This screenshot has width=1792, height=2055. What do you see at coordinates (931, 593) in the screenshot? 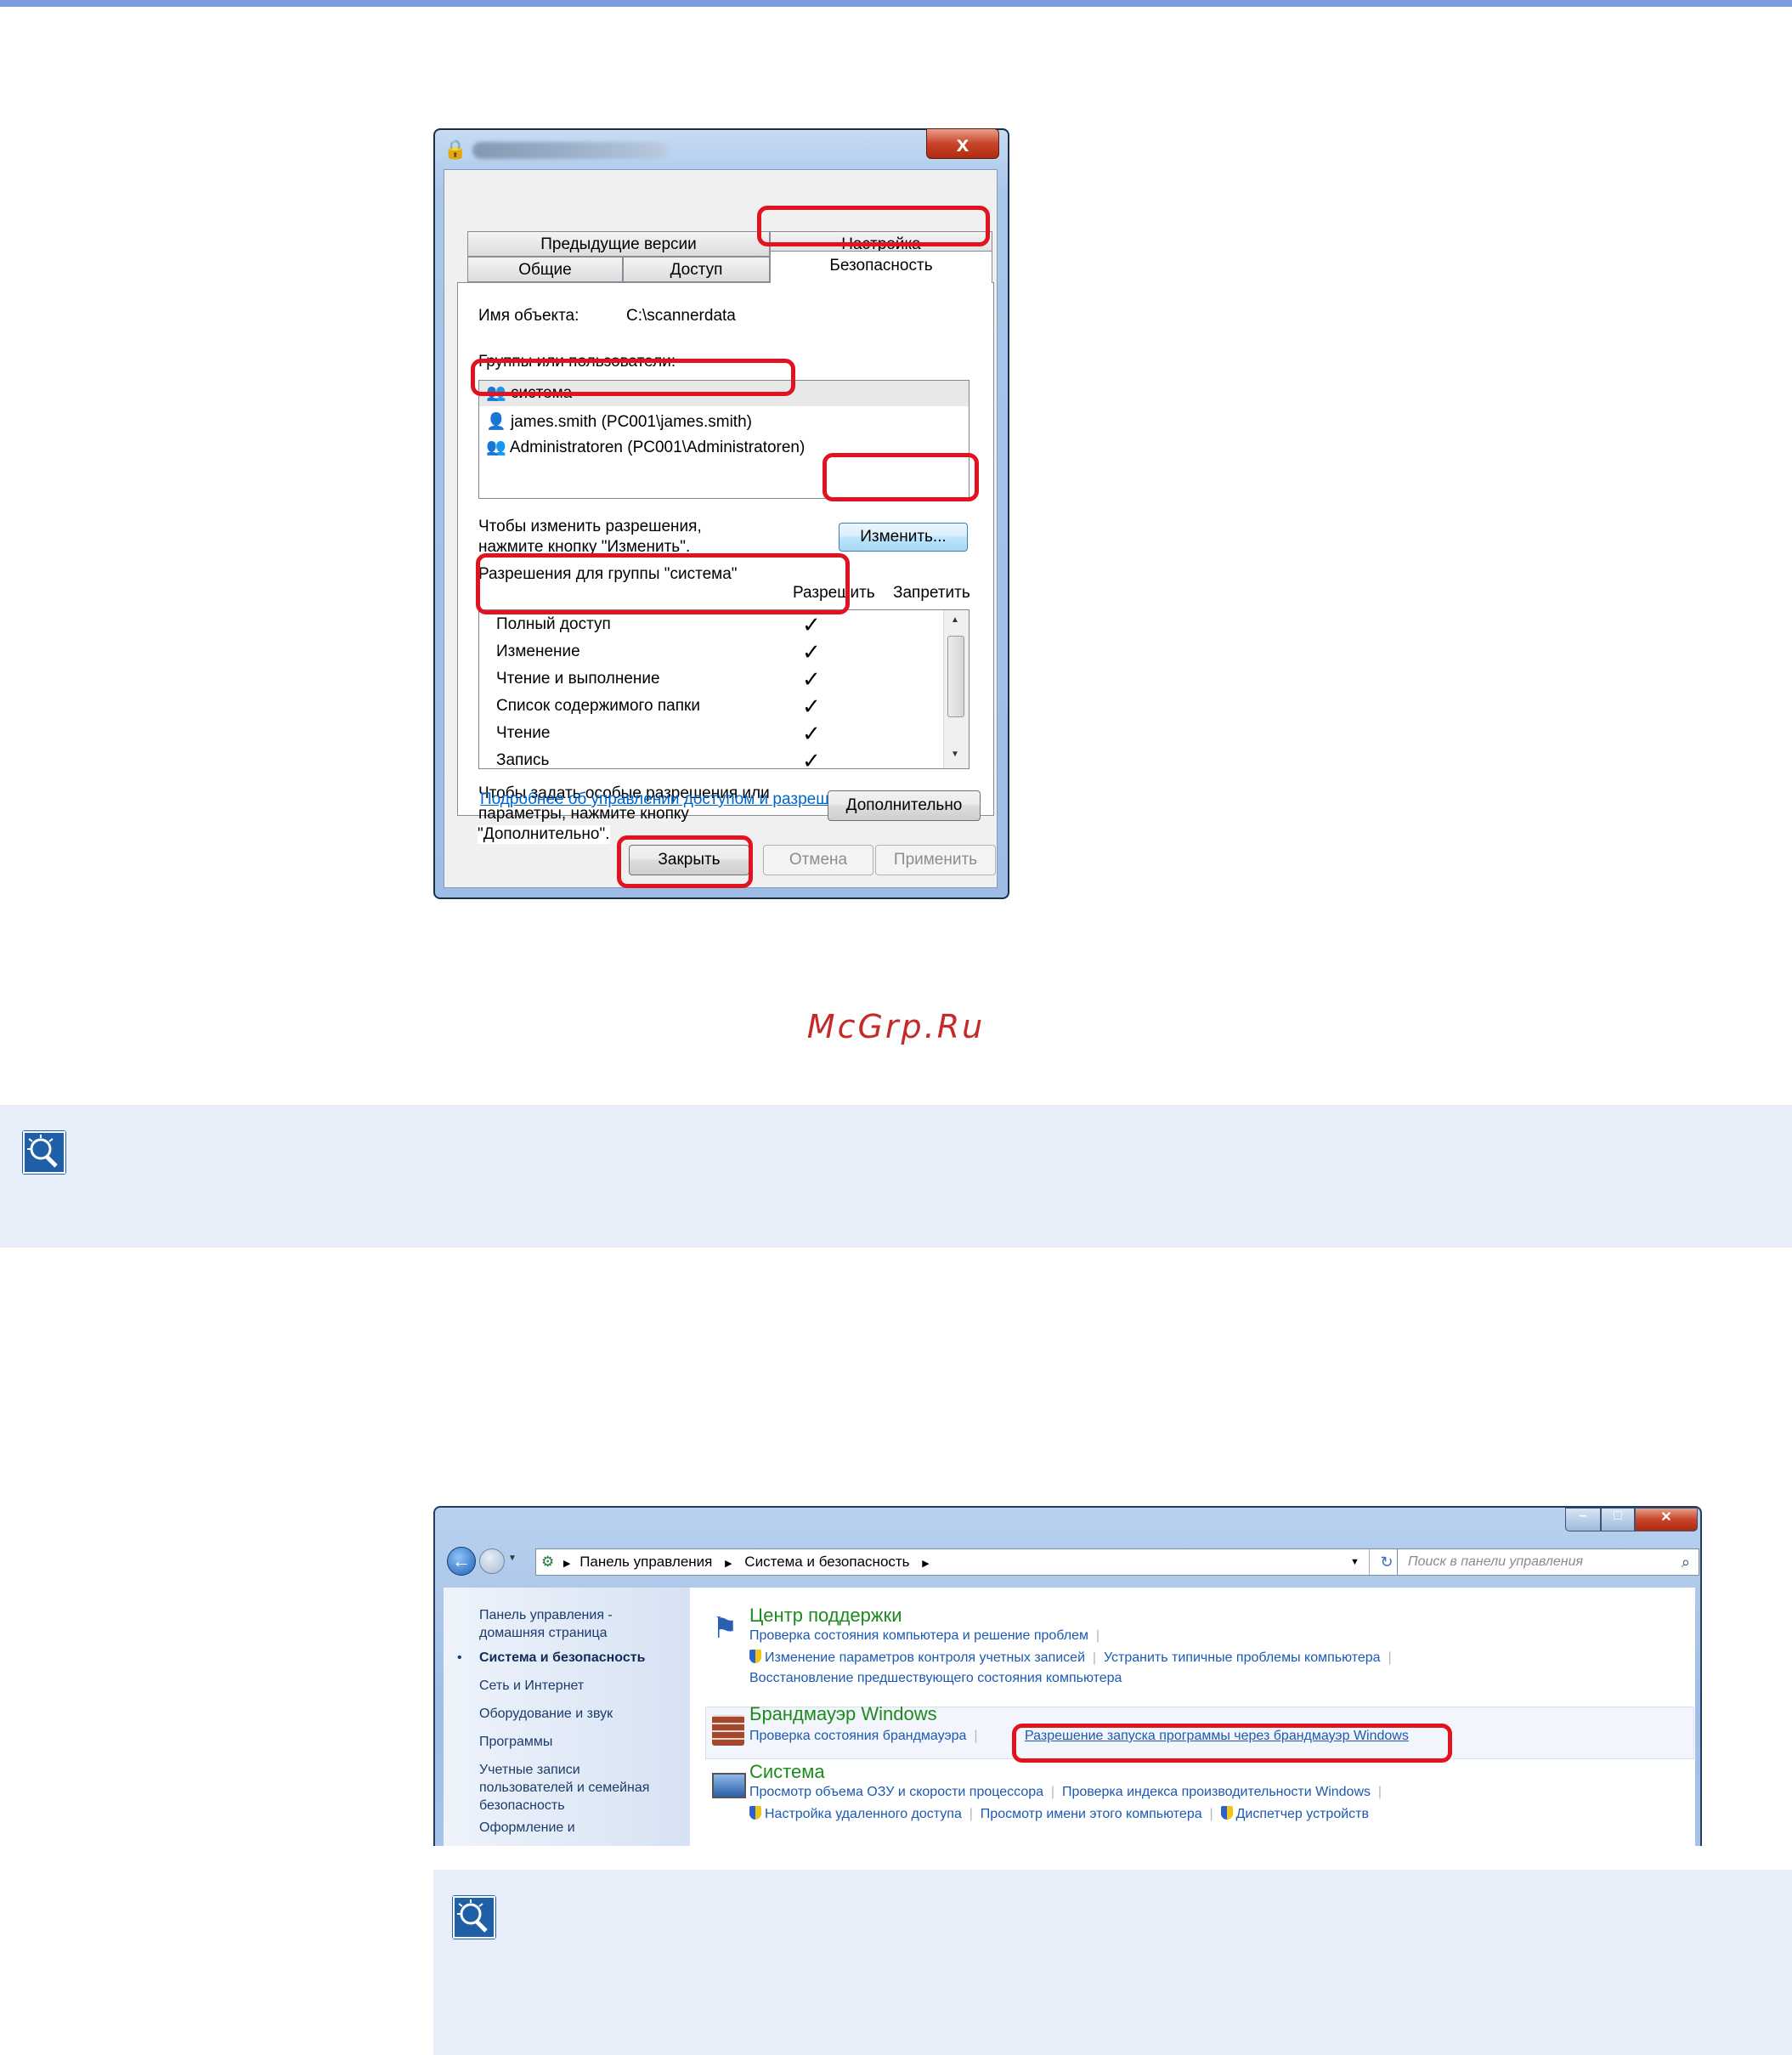
I see `column-deny: Запретить` at bounding box center [931, 593].